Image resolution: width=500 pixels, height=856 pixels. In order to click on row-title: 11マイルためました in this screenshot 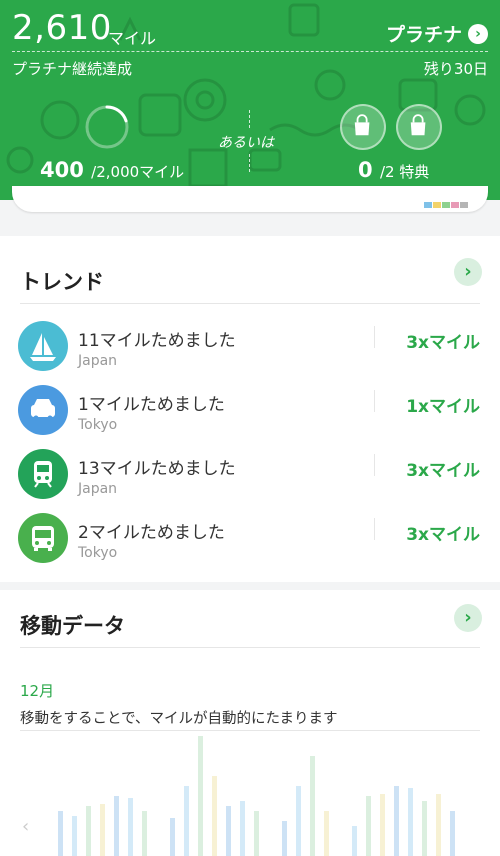, I will do `click(157, 341)`.